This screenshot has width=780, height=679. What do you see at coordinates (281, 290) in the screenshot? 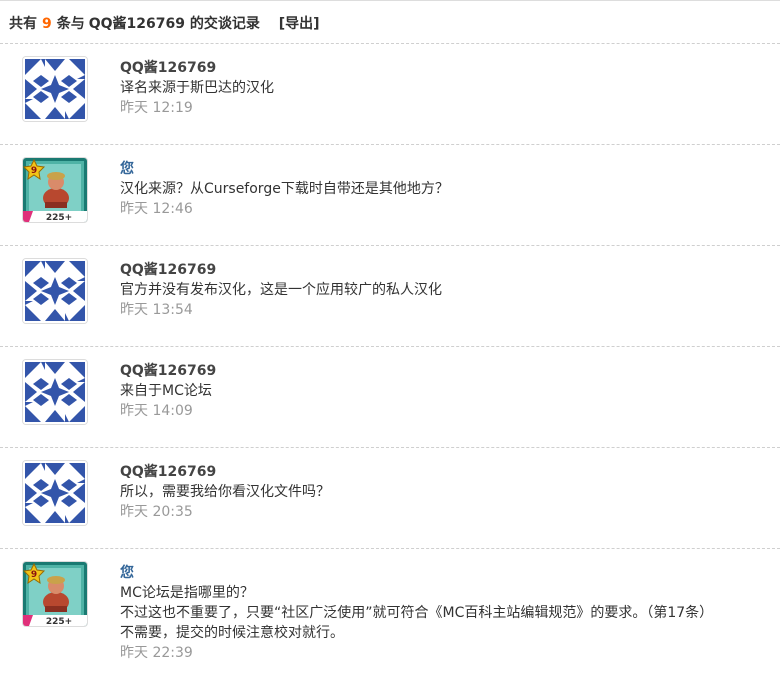
I see `message-line: 官方并没有发布汉化，这是一个应用较广的私人汉化` at bounding box center [281, 290].